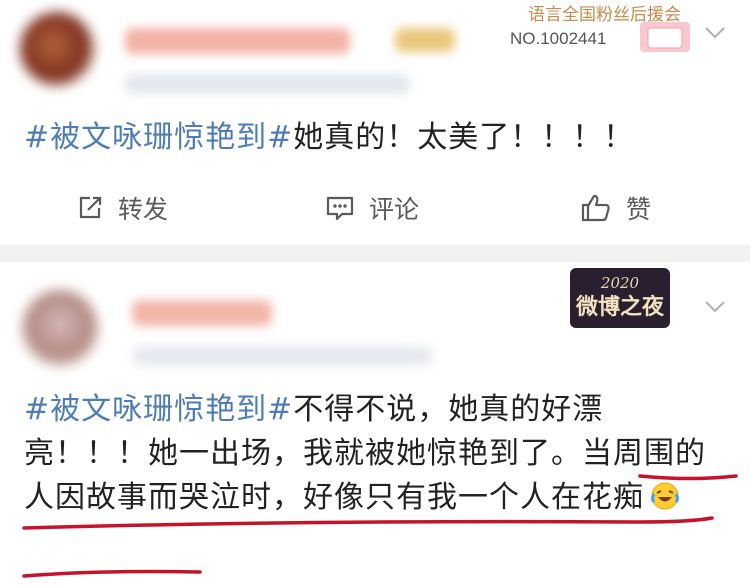  I want to click on event-badge: 2020 微博之夜, so click(620, 298).